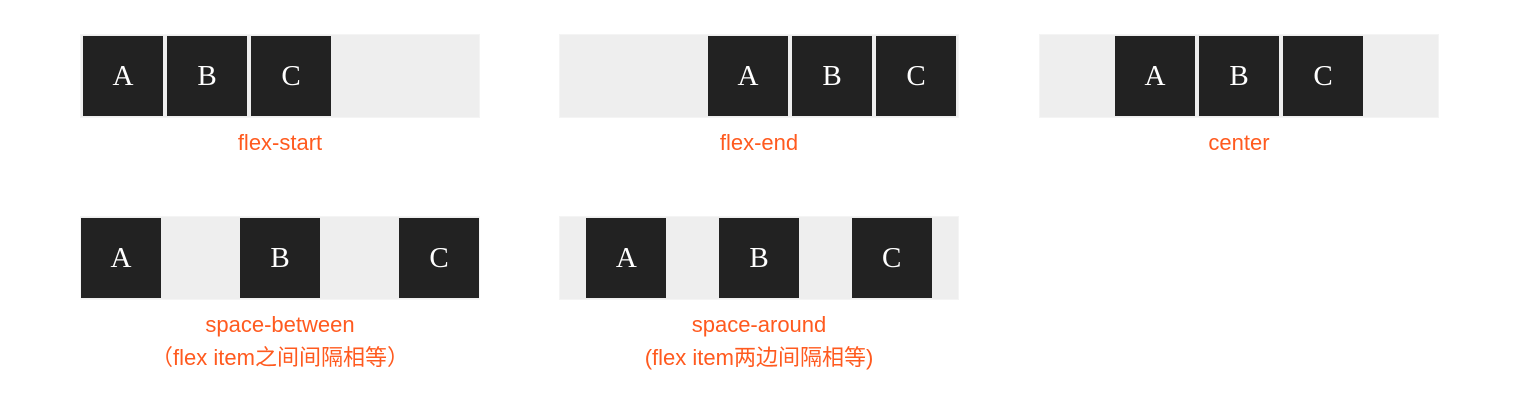 This screenshot has width=1524, height=415. Describe the element at coordinates (759, 357) in the screenshot. I see `caption-subtitle: (flex item两边间隔相等)` at that location.